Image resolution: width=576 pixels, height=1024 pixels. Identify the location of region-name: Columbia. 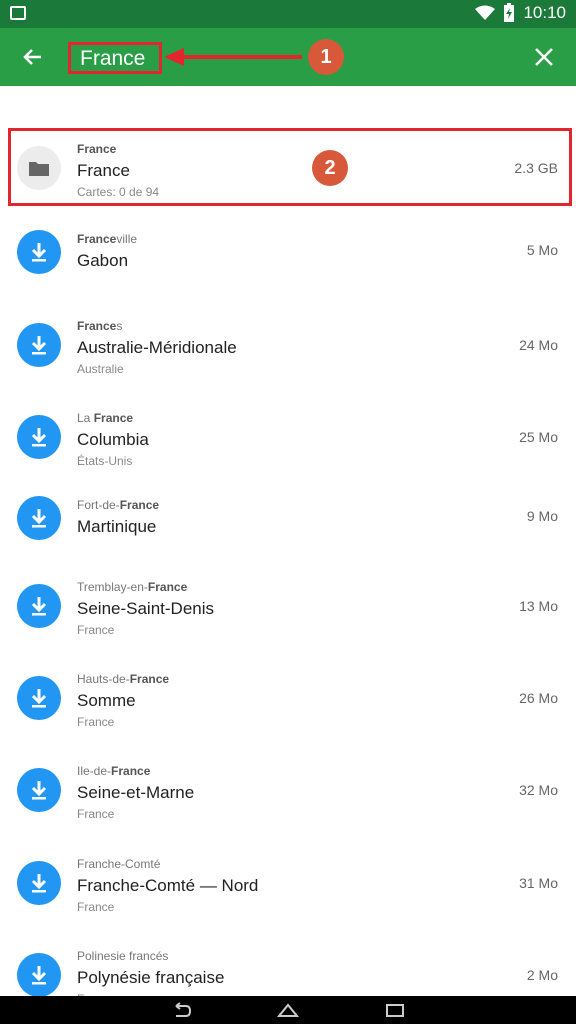
(113, 439).